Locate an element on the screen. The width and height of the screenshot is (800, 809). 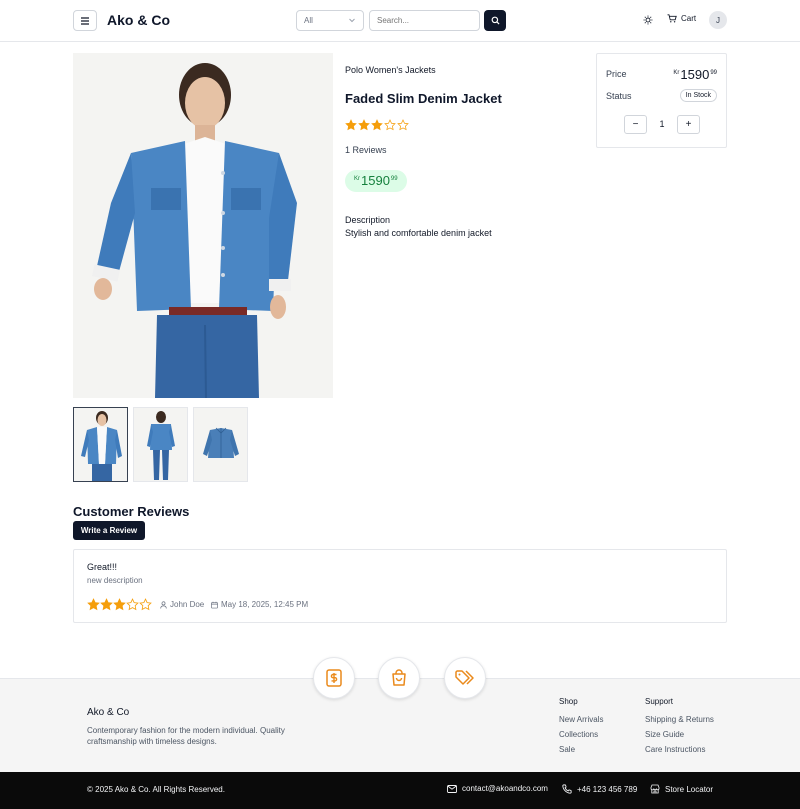
price-label: Price is located at coordinates (616, 74).